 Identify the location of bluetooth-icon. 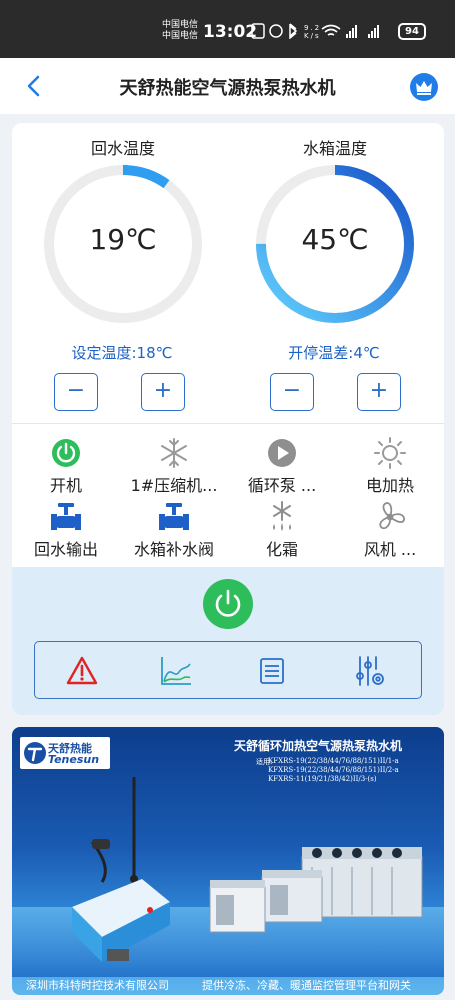
(293, 31).